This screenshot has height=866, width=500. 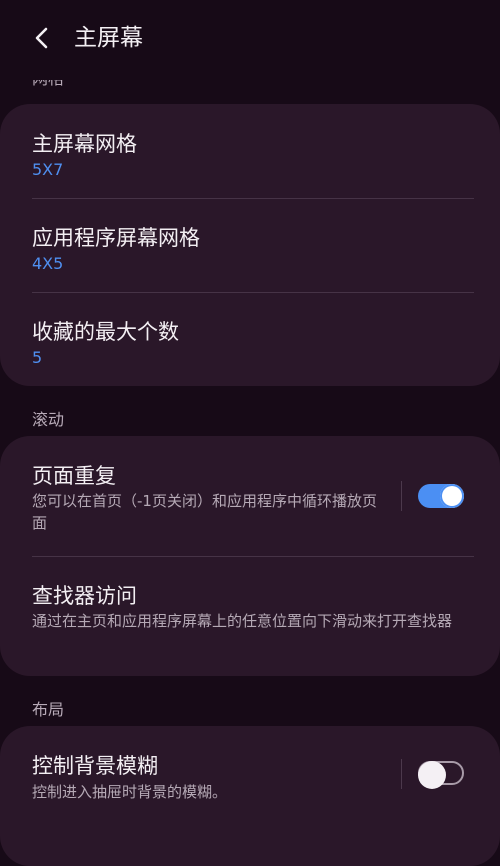 I want to click on section-label-scroll: 滚动, so click(x=48, y=419).